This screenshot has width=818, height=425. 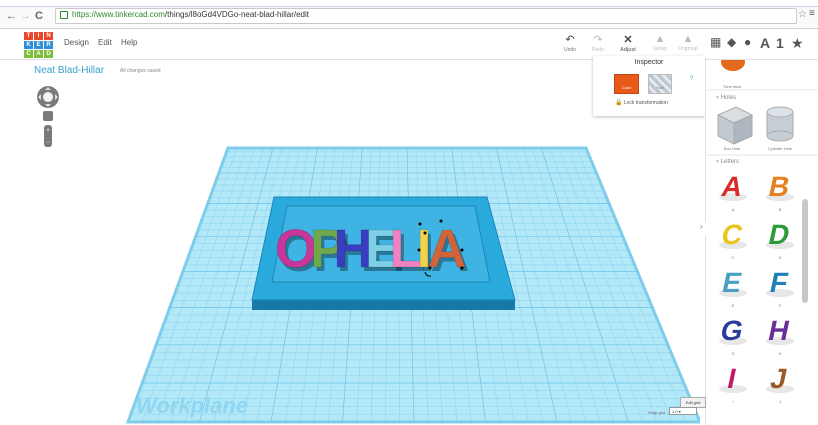 What do you see at coordinates (105, 42) in the screenshot?
I see `menu-edit: Edit` at bounding box center [105, 42].